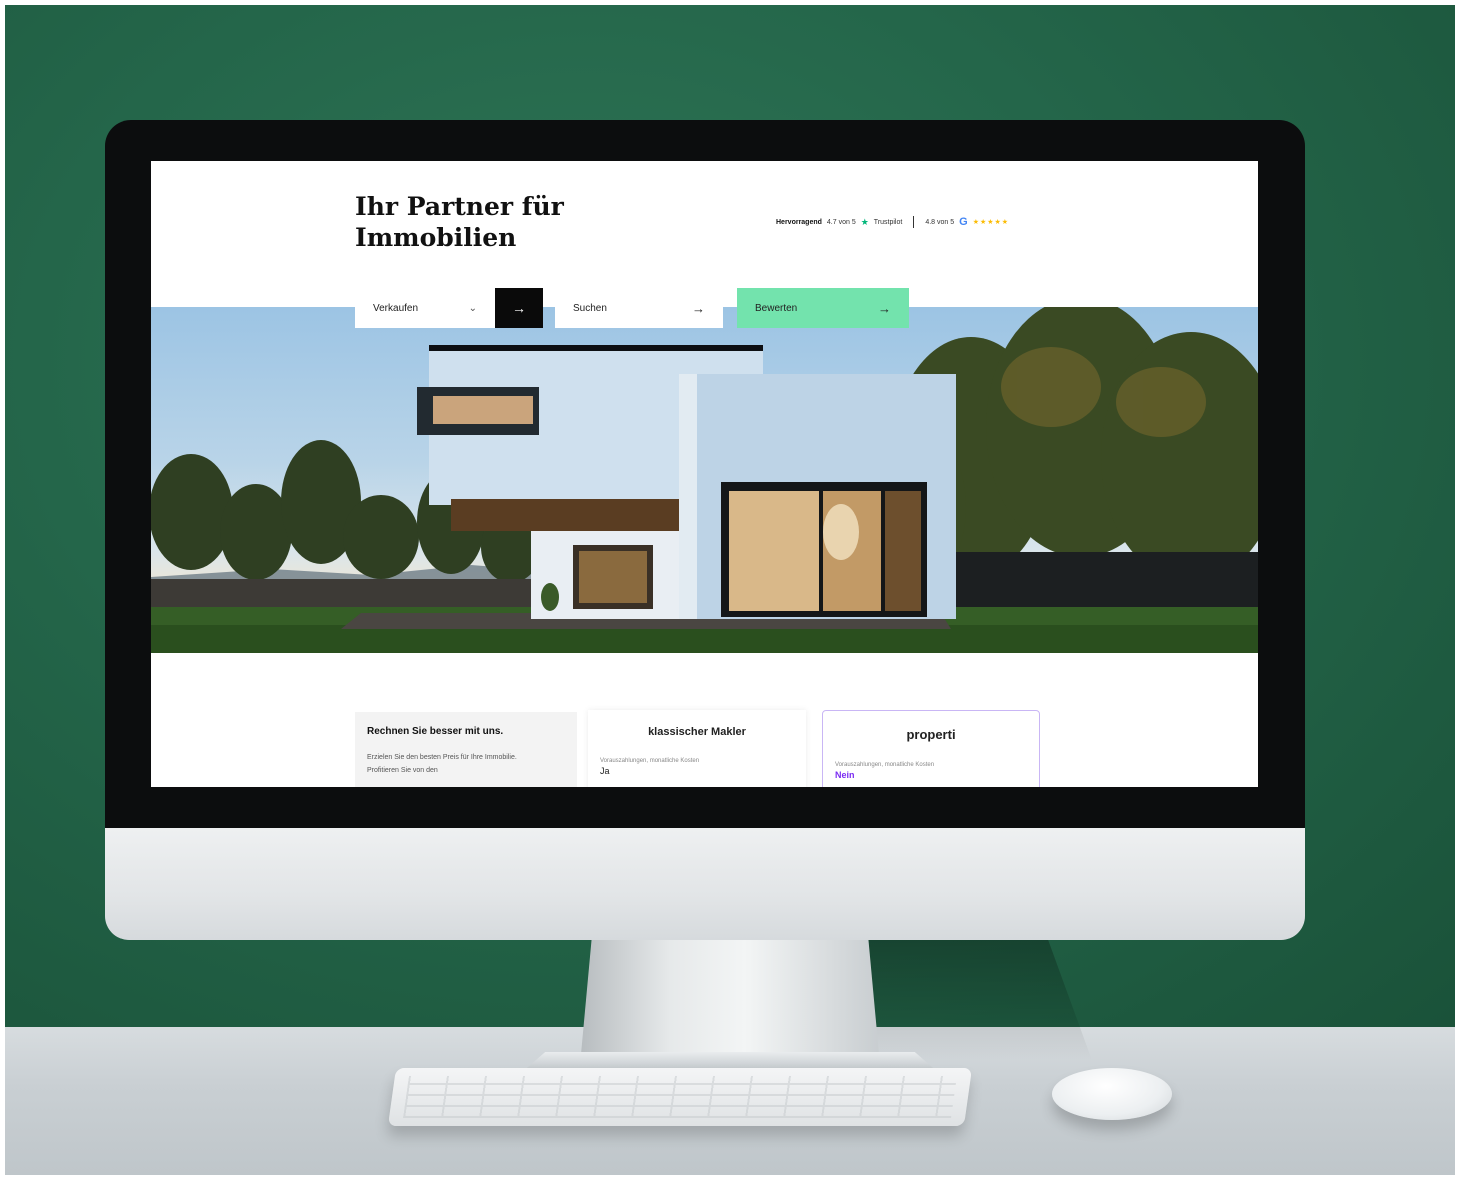 This screenshot has width=1457, height=1178. Describe the element at coordinates (697, 732) in the screenshot. I see `card-title: klassischer Makler` at that location.